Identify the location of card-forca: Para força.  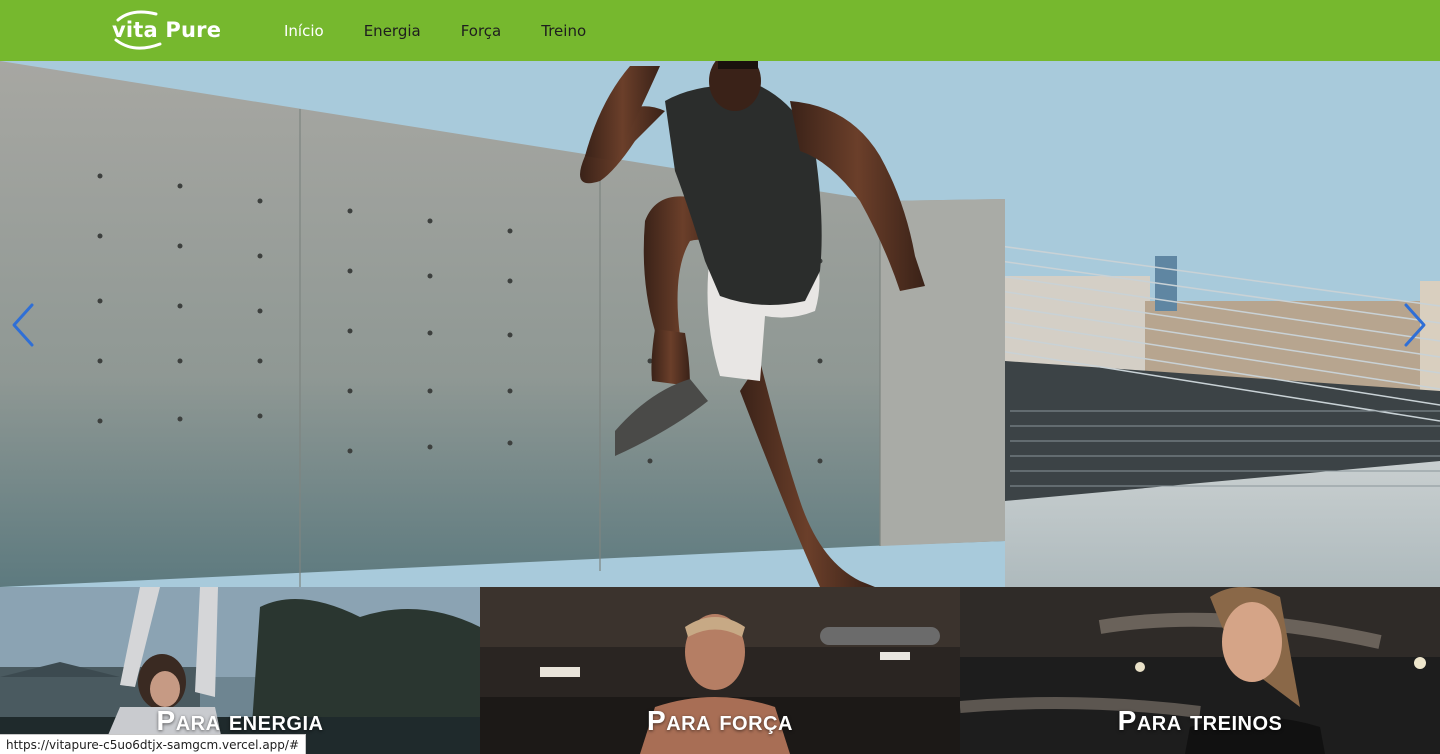
(720, 670).